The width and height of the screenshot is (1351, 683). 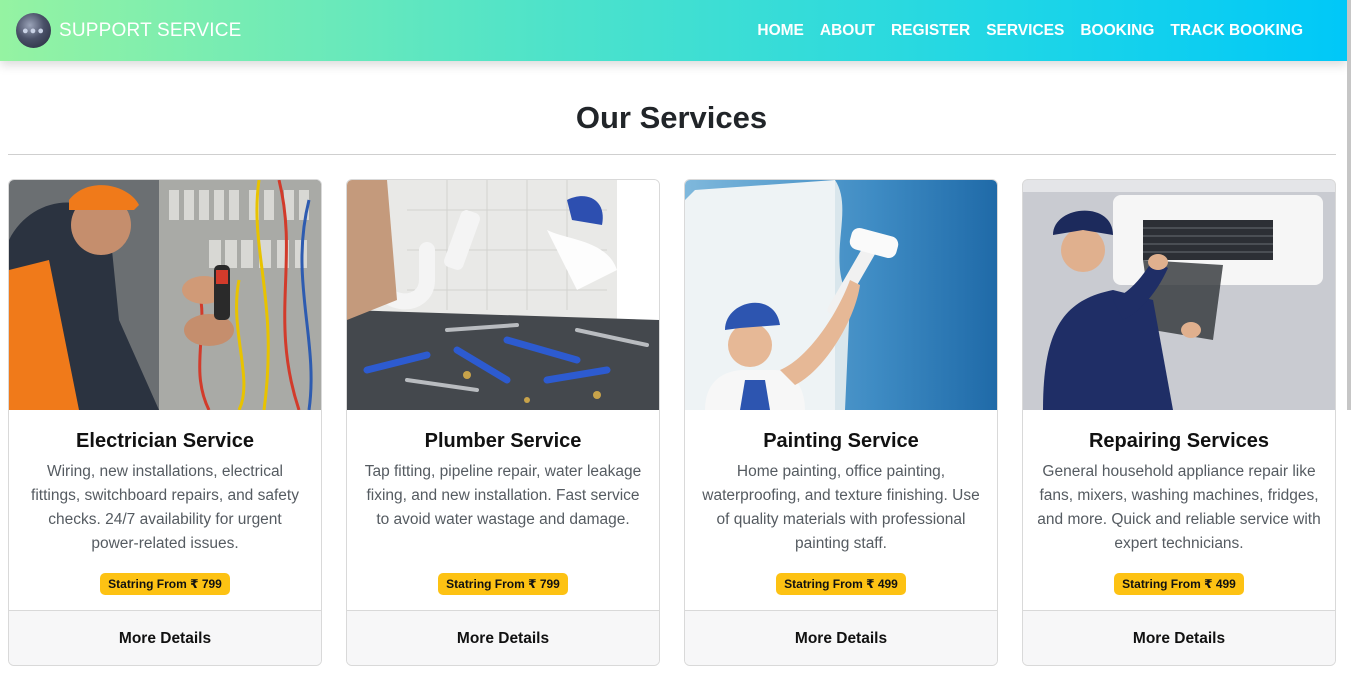 What do you see at coordinates (1179, 295) in the screenshot?
I see `ac-repair-photo` at bounding box center [1179, 295].